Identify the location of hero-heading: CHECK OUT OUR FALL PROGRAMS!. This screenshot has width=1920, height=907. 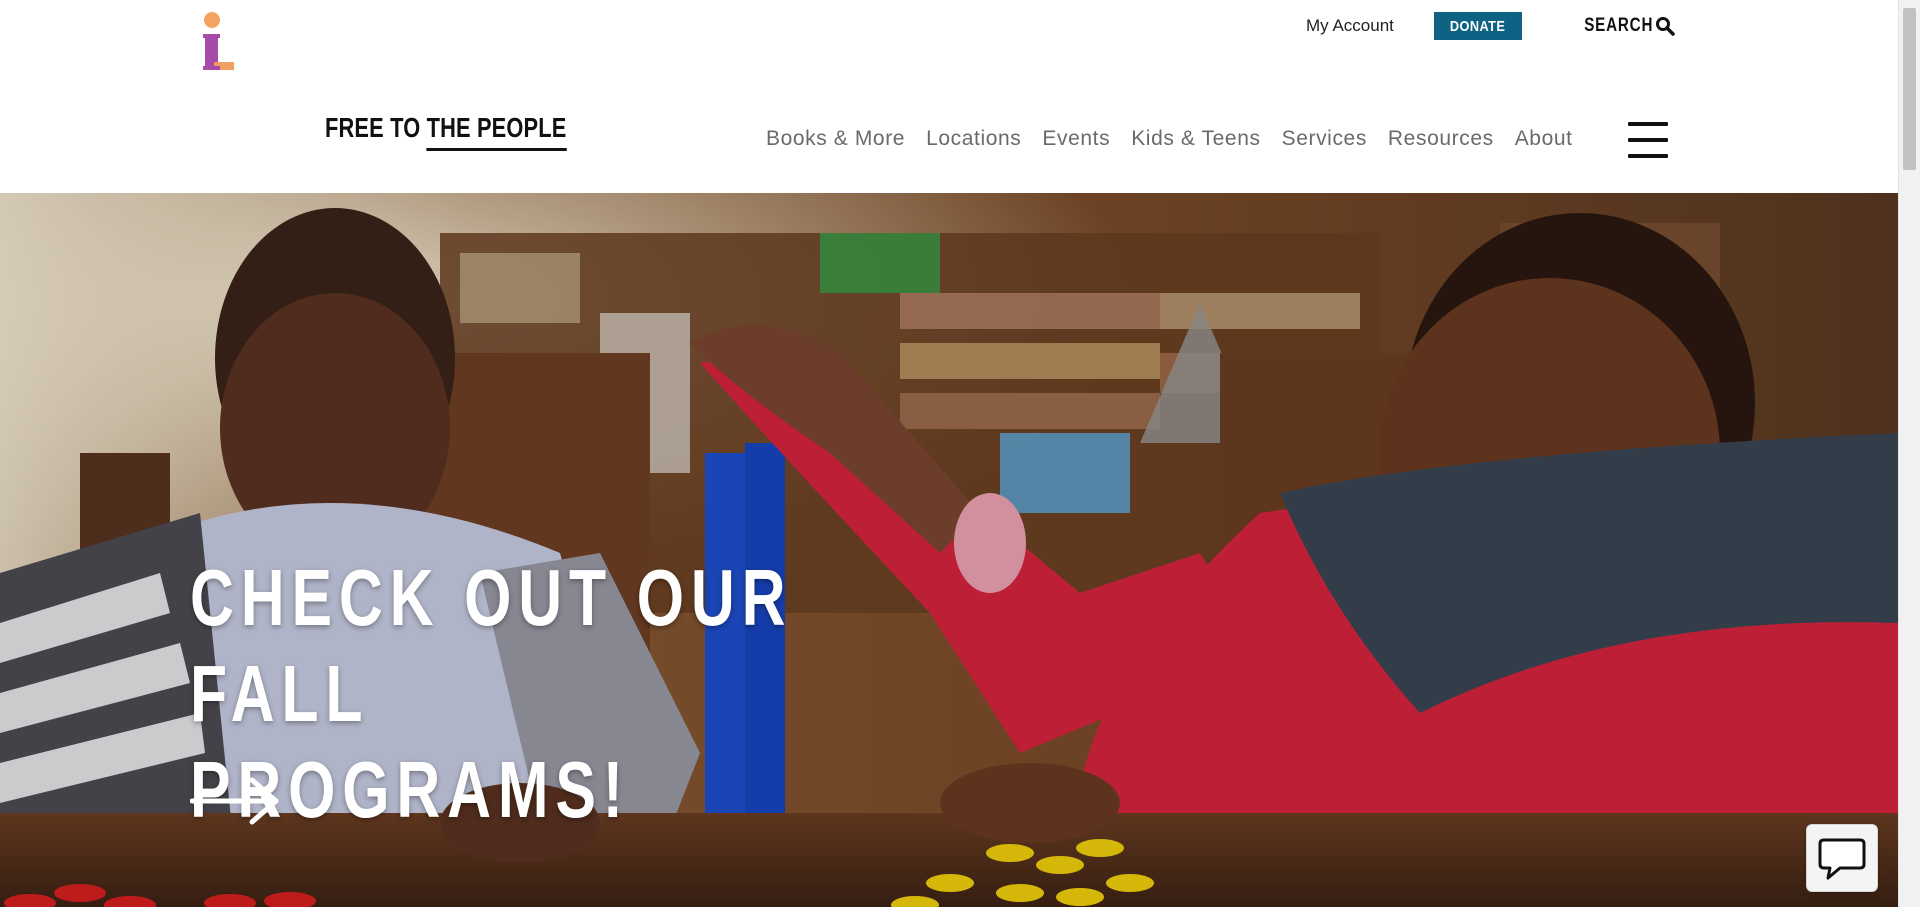
(532, 694).